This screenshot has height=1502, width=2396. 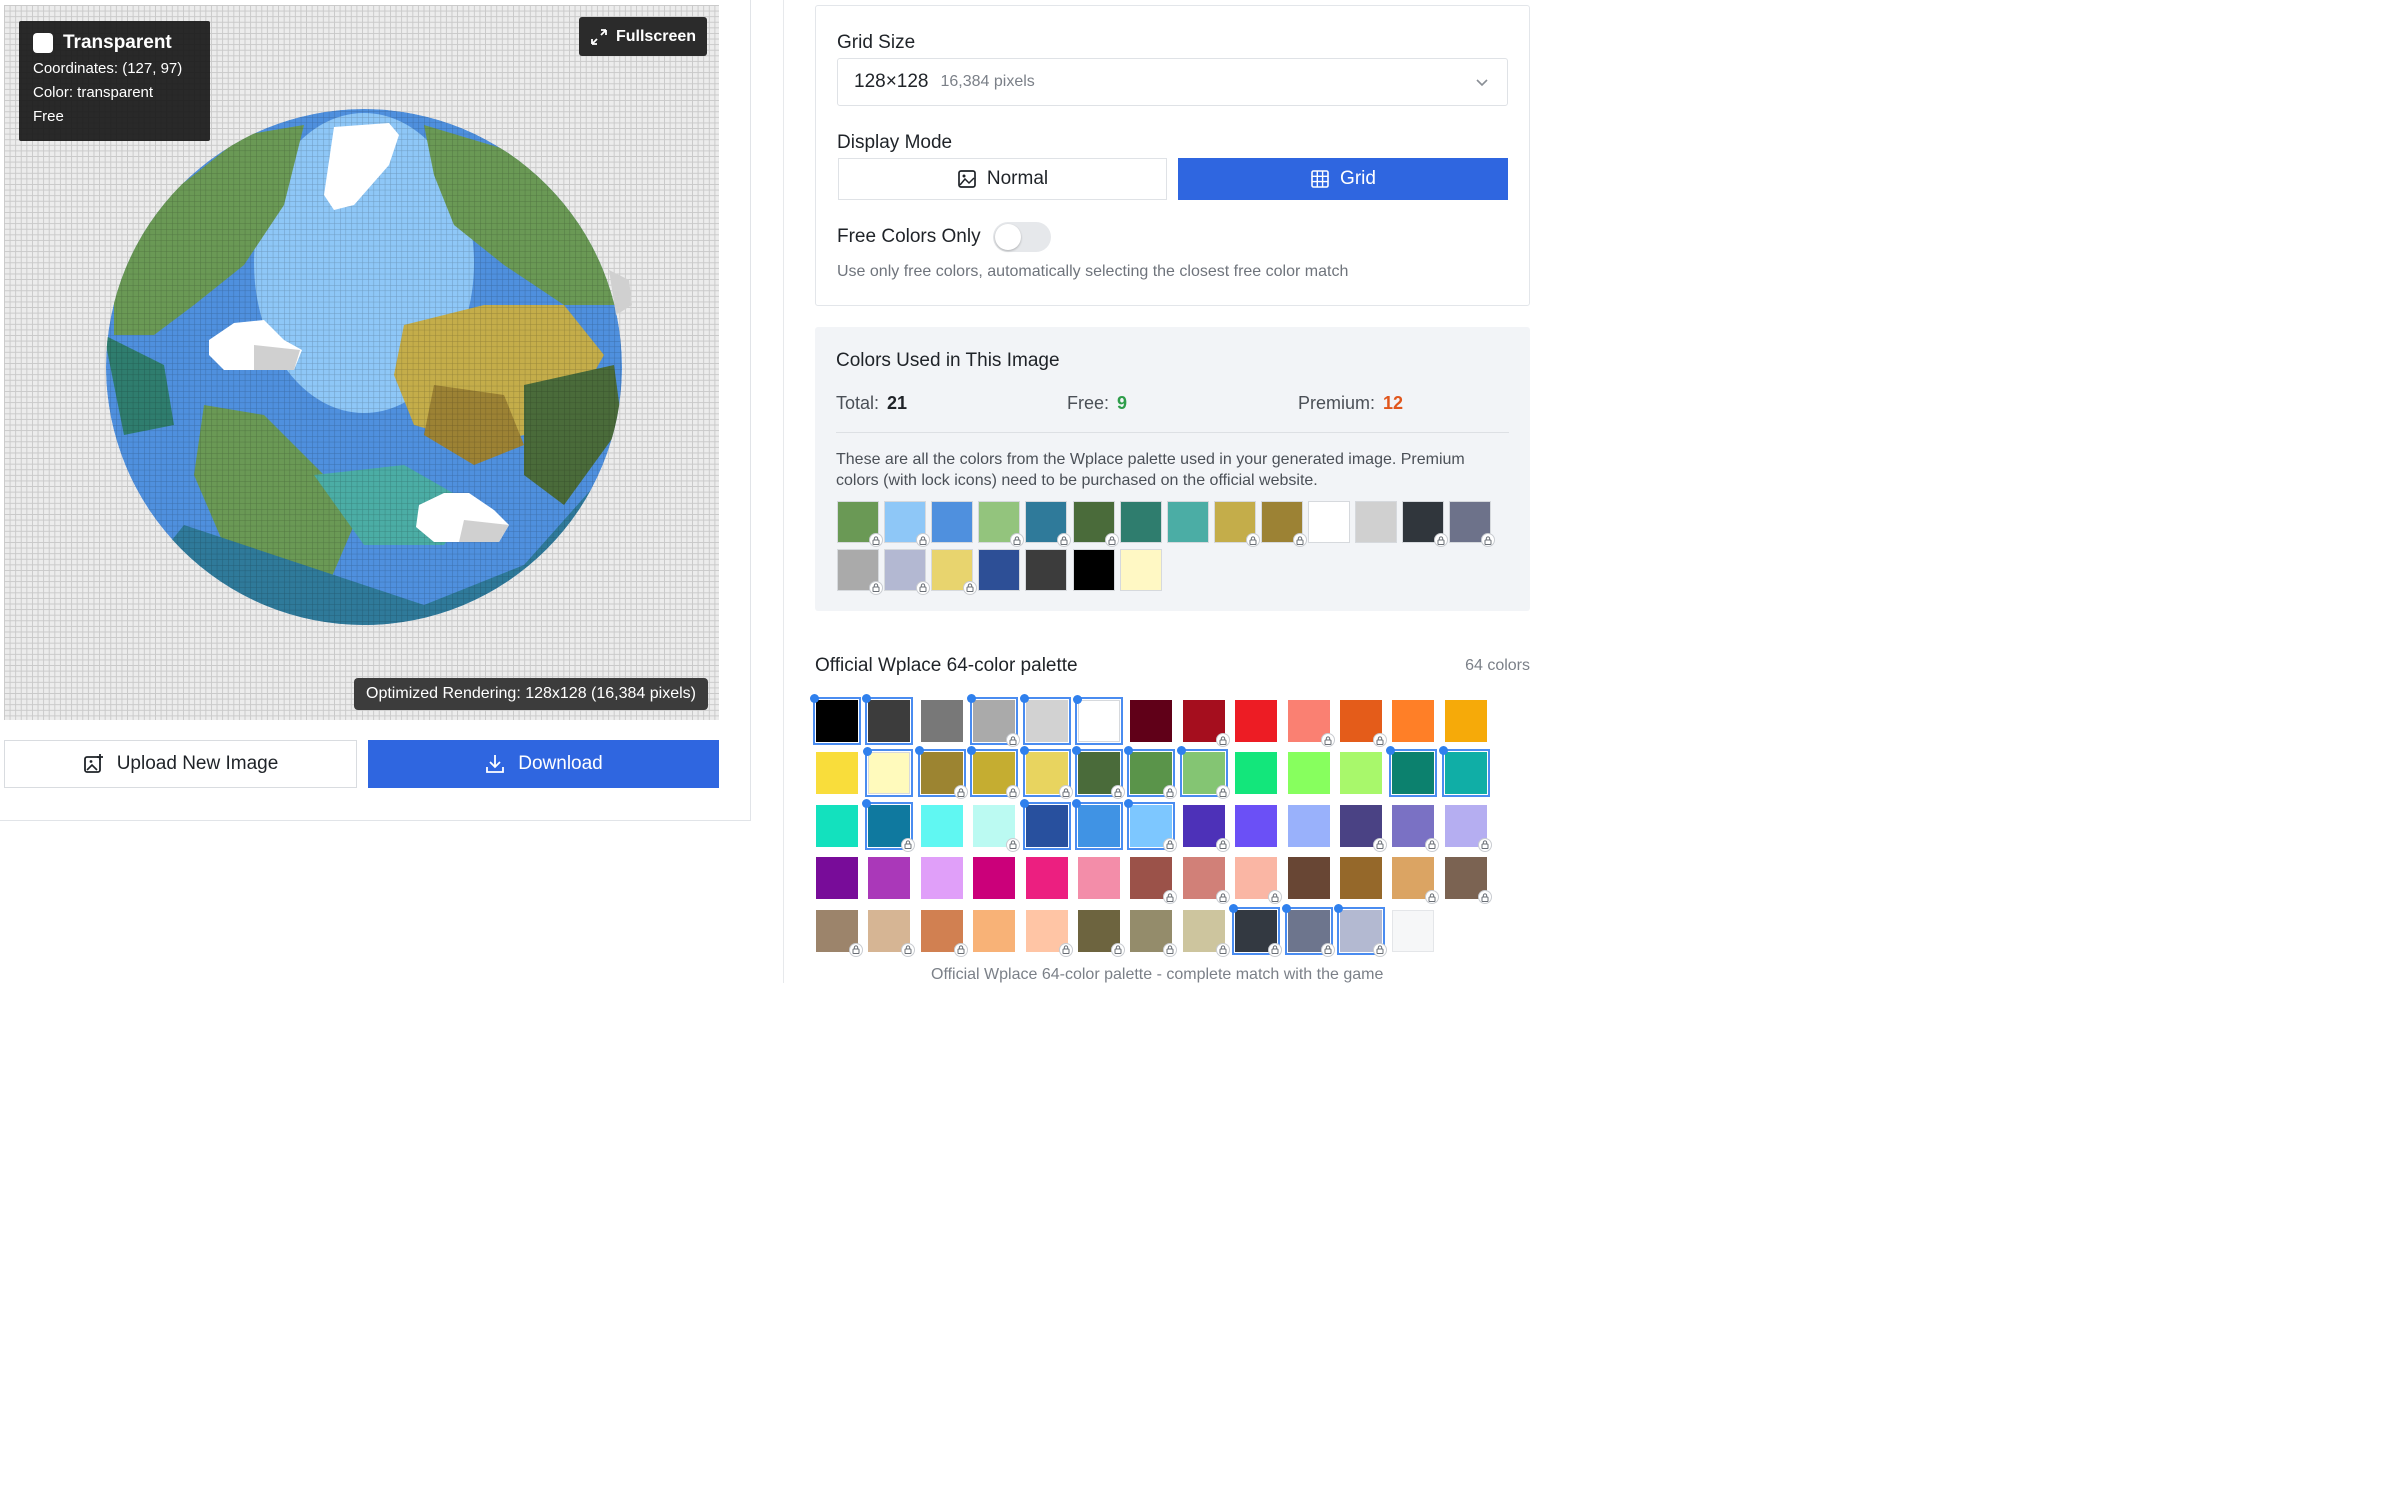 I want to click on fullscreen-button: Fullscreen, so click(x=643, y=36).